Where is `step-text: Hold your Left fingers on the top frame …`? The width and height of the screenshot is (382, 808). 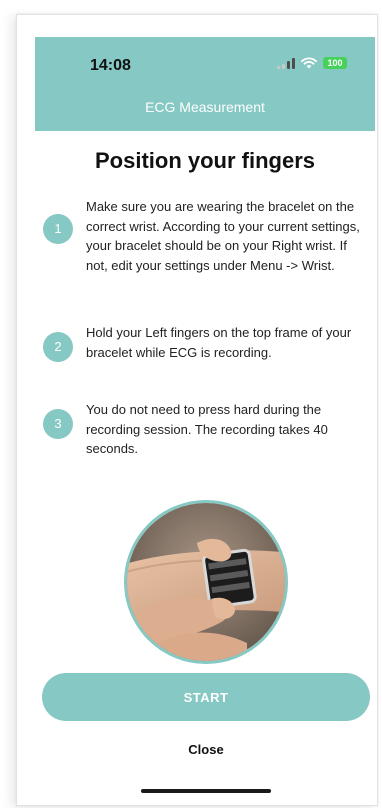 step-text: Hold your Left fingers on the top frame … is located at coordinates (219, 342).